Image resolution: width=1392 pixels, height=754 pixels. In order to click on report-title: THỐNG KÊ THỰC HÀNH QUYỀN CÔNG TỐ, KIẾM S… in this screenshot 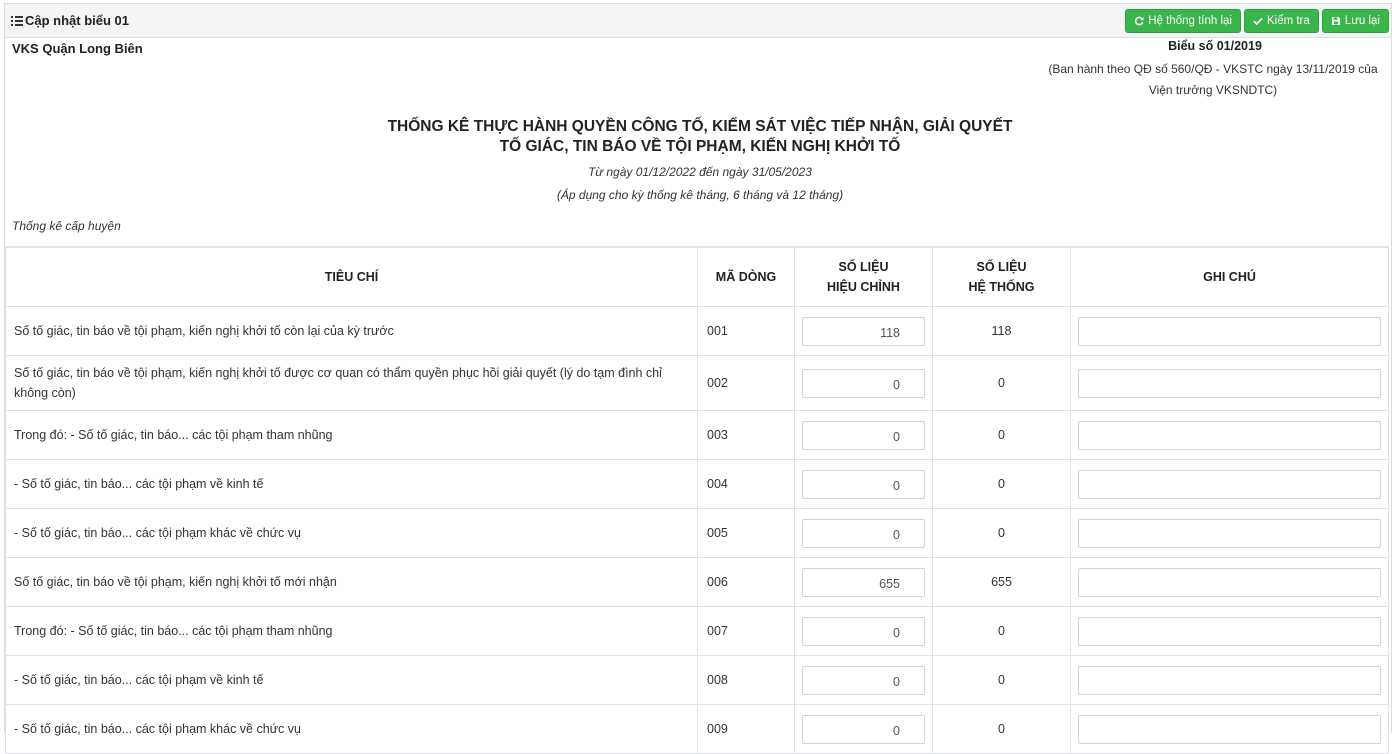, I will do `click(696, 137)`.